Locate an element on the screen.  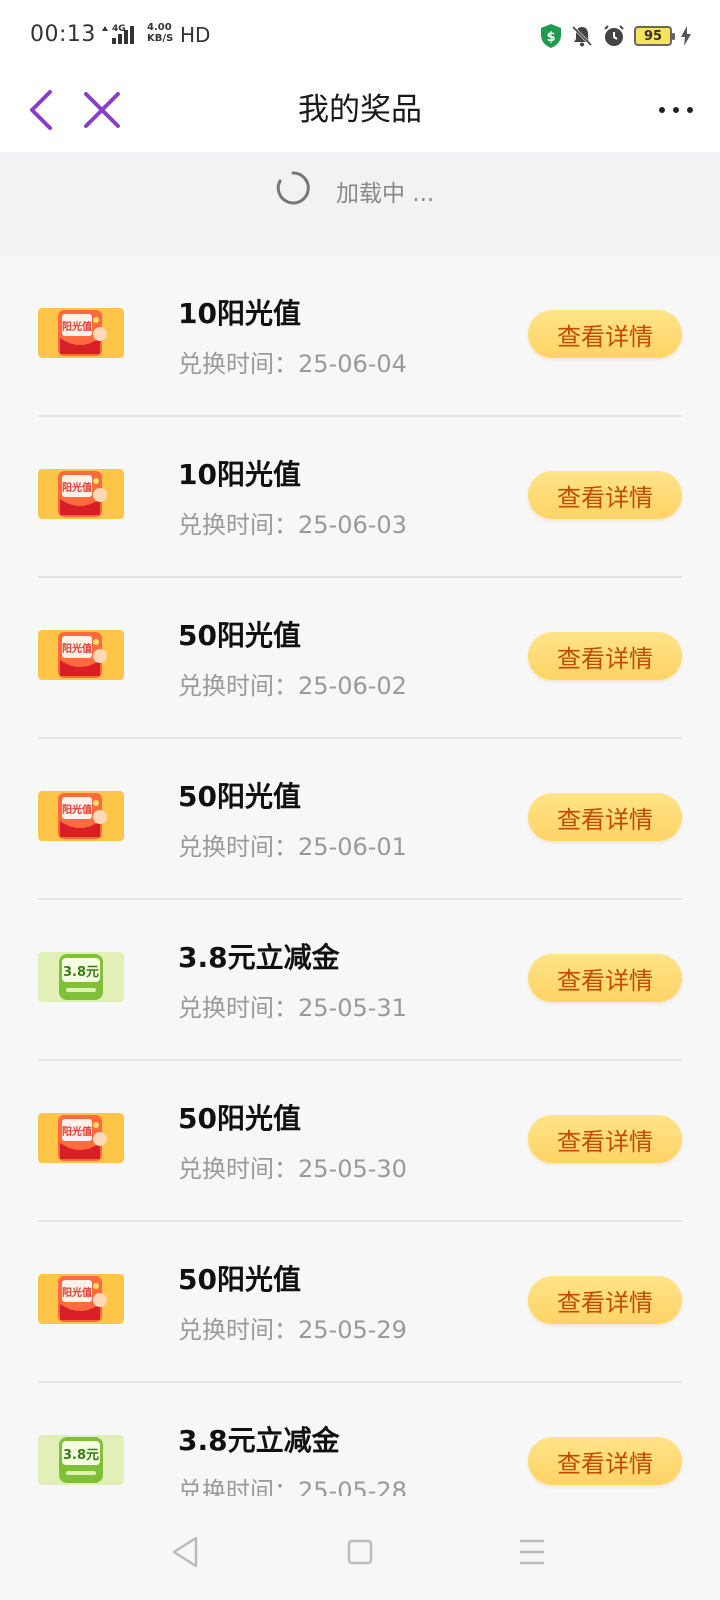
prize-list-item: 阳光值 50阳光值兑换时间：25-05-30 查看详情 is located at coordinates (360, 1141).